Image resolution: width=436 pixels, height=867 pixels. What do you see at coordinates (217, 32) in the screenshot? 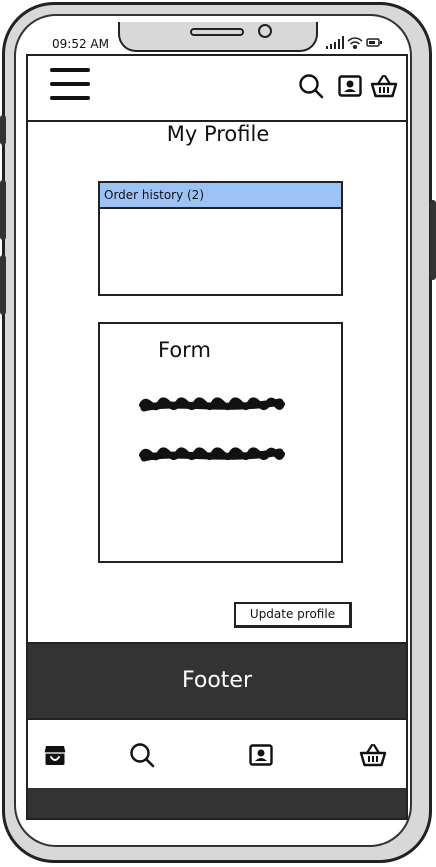
I see `speaker-grille` at bounding box center [217, 32].